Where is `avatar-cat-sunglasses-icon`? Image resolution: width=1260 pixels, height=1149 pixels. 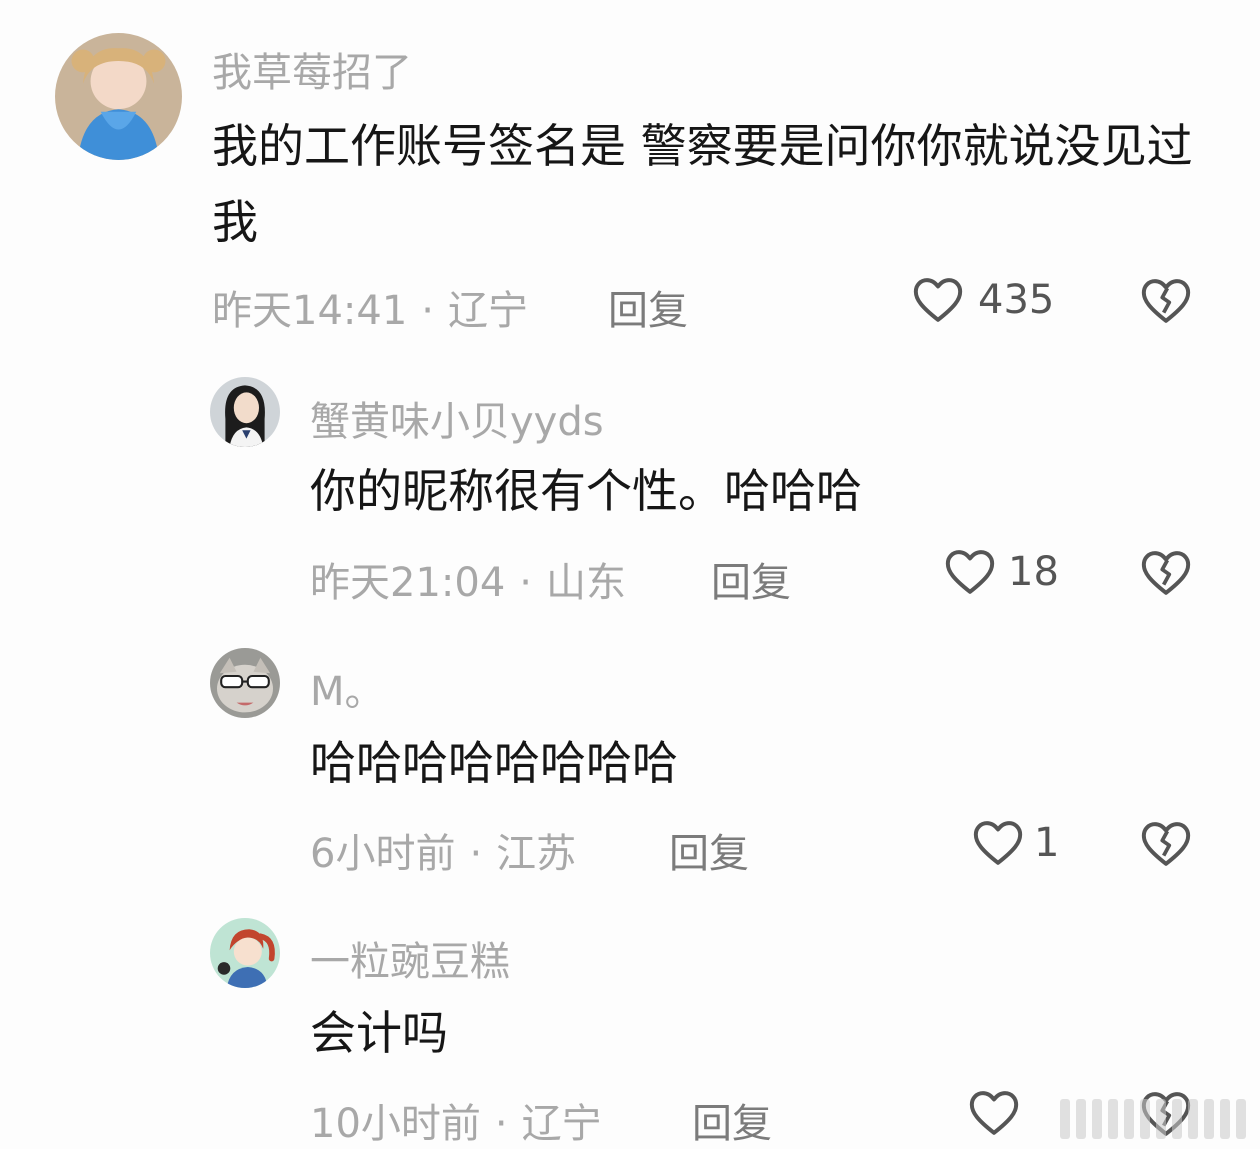 avatar-cat-sunglasses-icon is located at coordinates (245, 683).